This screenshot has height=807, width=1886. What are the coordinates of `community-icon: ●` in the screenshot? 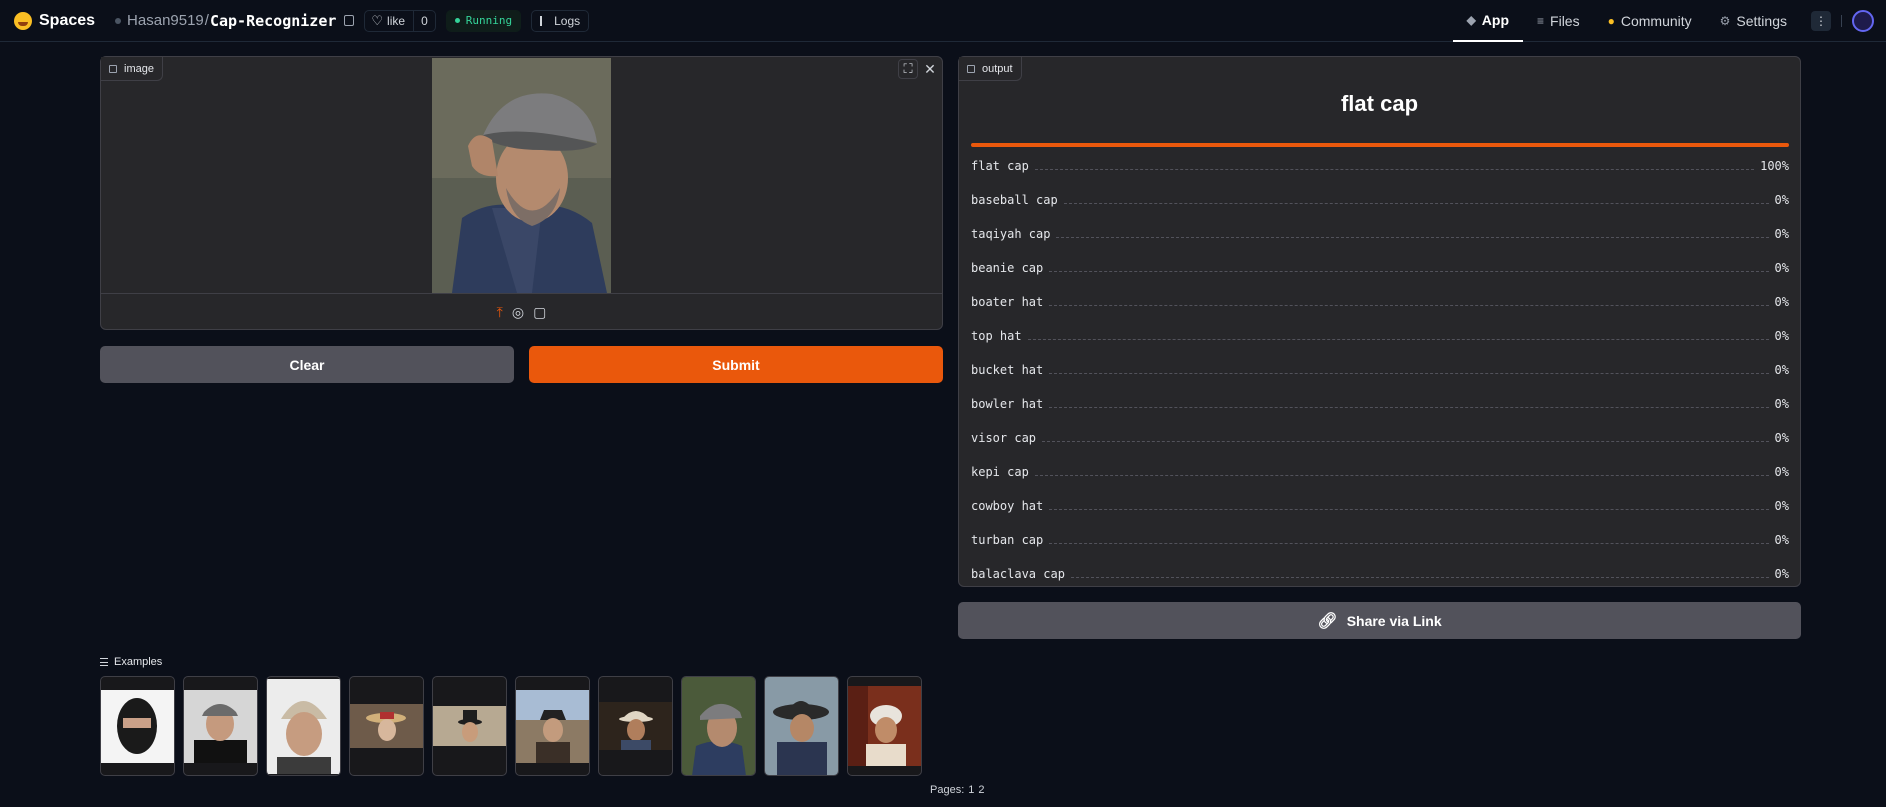 It's located at (1611, 21).